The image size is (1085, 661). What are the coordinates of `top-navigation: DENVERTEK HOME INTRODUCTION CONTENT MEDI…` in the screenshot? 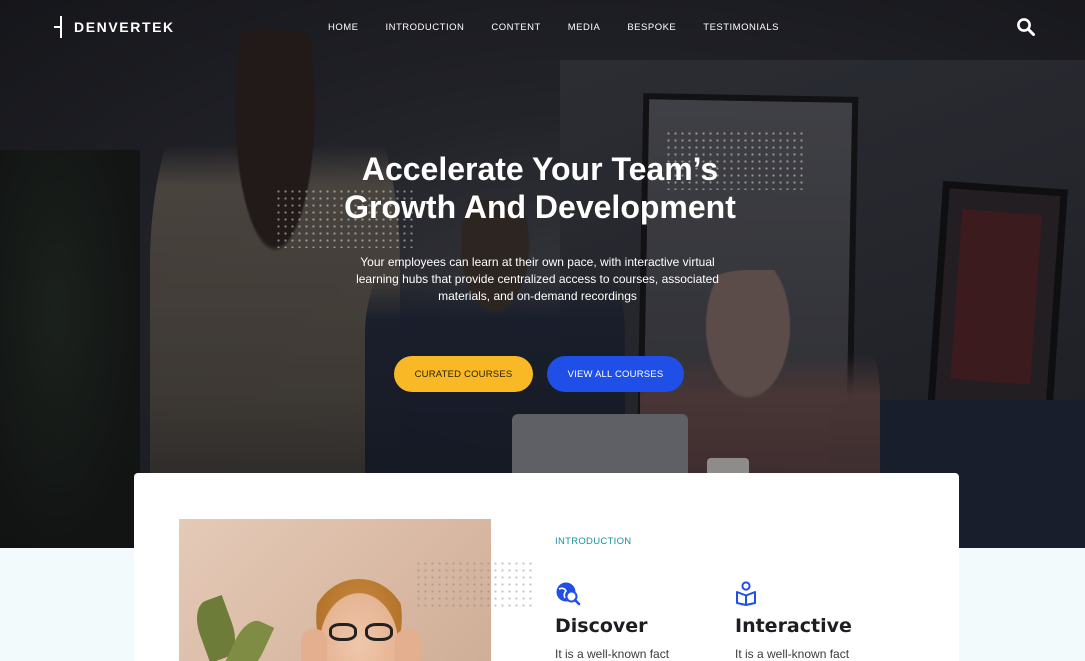 It's located at (542, 28).